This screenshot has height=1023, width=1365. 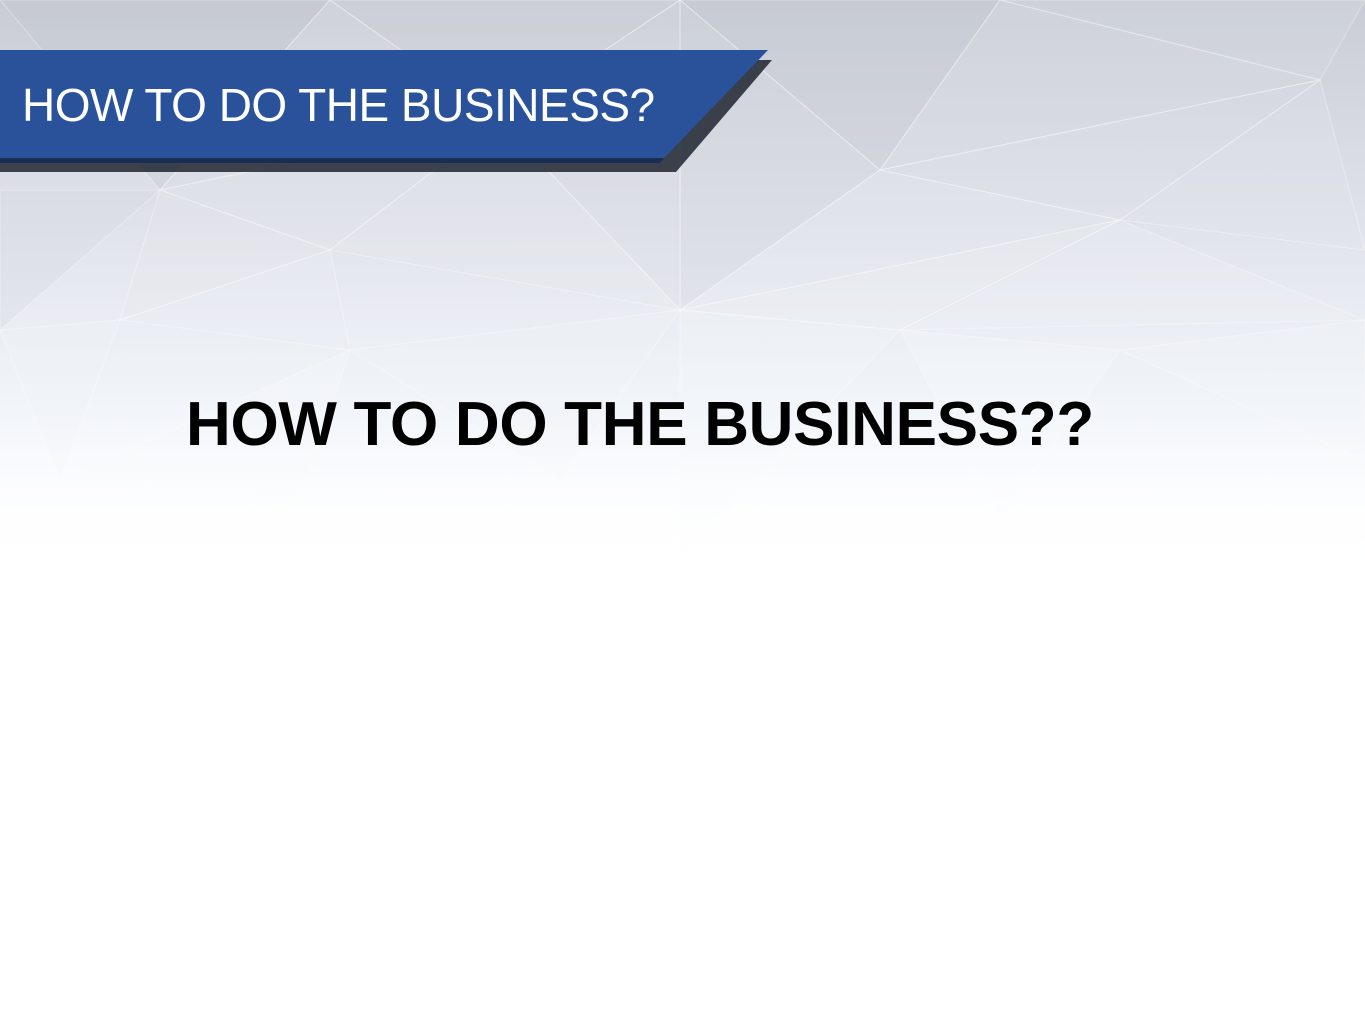 I want to click on title-banner: HOW TO DO THE BUSINESS?, so click(x=390, y=112).